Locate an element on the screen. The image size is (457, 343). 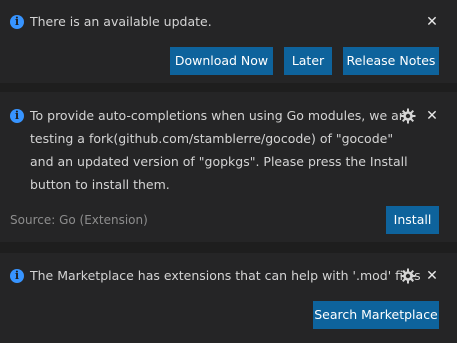
release-notes-button: Release Notes is located at coordinates (391, 61).